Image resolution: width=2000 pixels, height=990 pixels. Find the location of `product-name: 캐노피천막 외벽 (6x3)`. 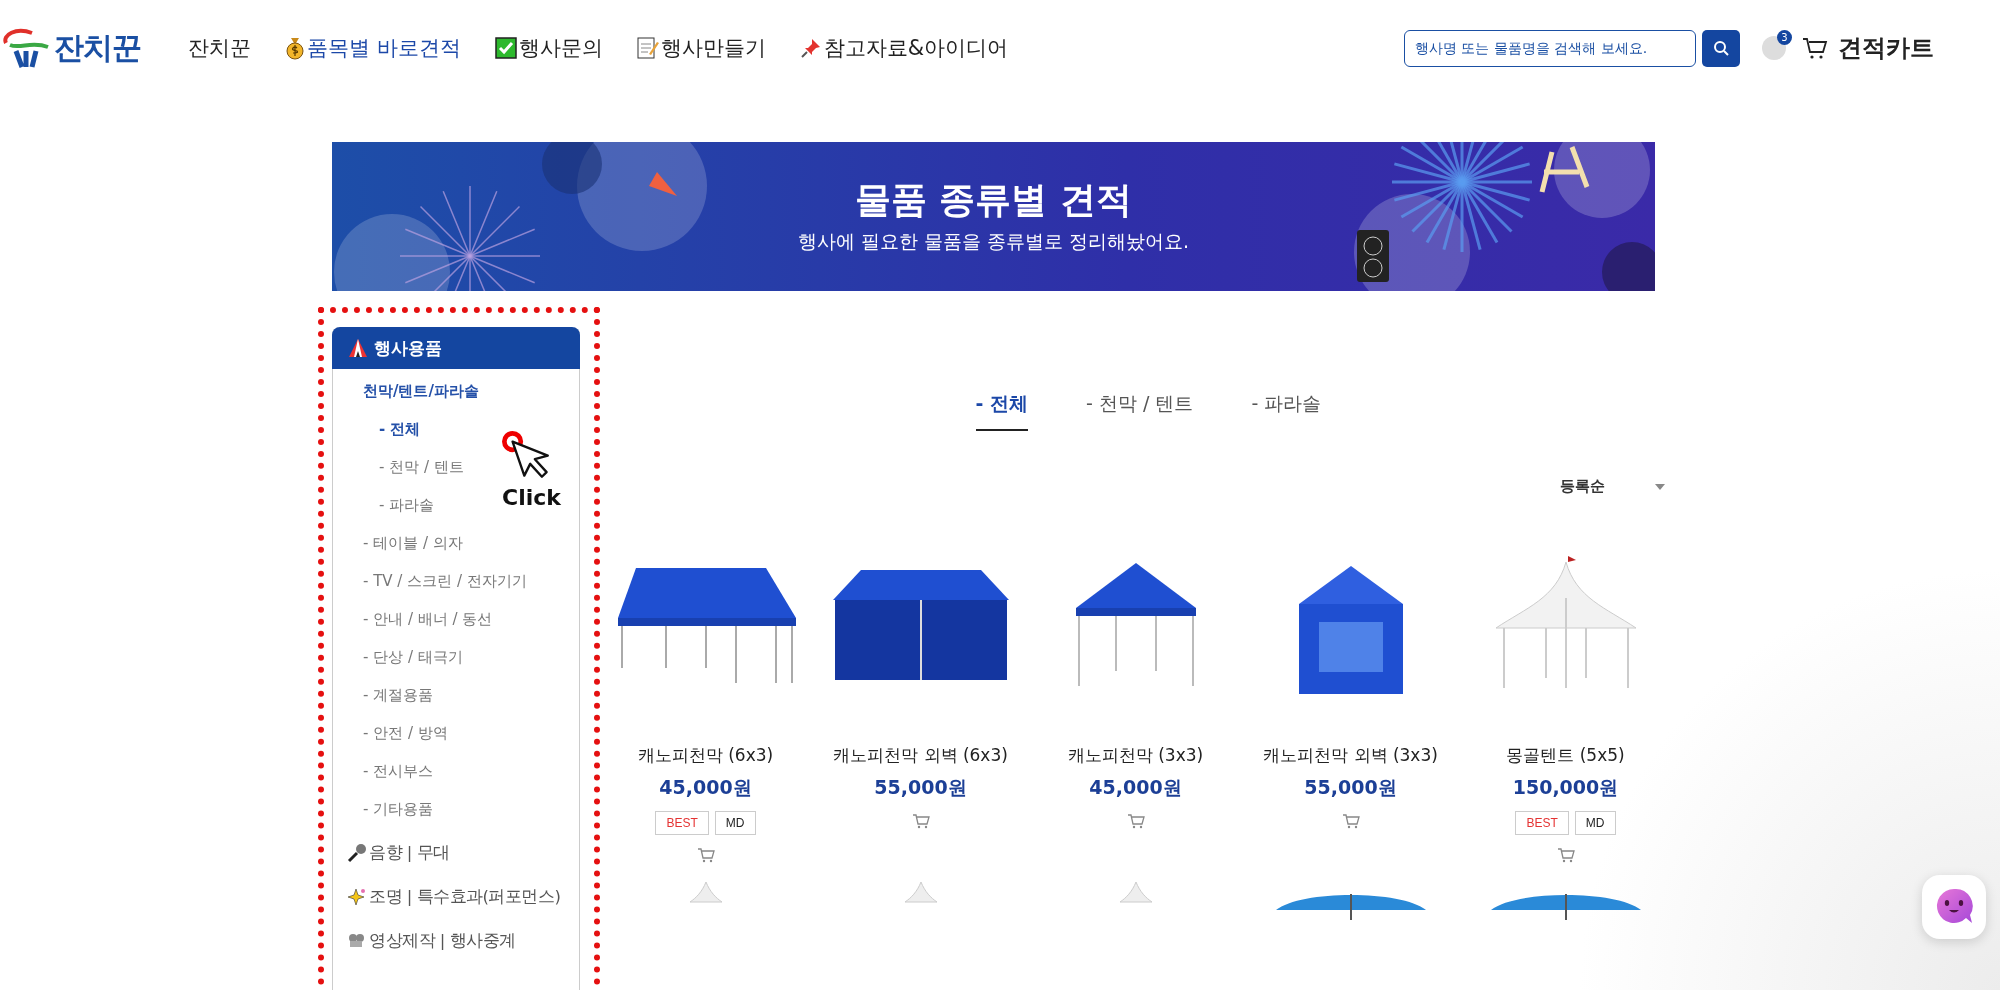

product-name: 캐노피천막 외벽 (6x3) is located at coordinates (920, 755).